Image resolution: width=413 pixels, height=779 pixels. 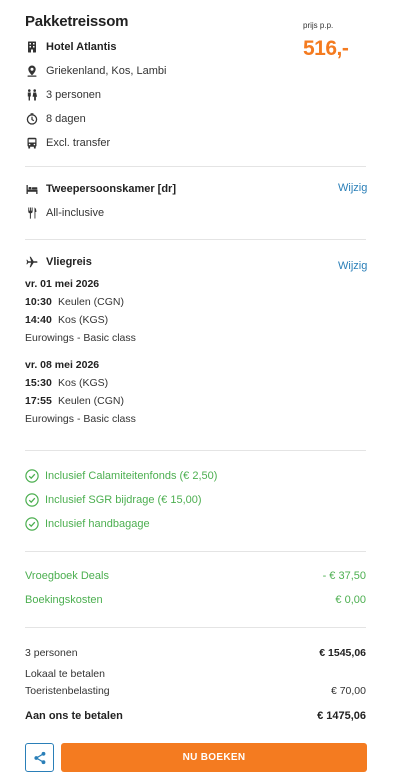 What do you see at coordinates (31, 47) in the screenshot?
I see `building-icon` at bounding box center [31, 47].